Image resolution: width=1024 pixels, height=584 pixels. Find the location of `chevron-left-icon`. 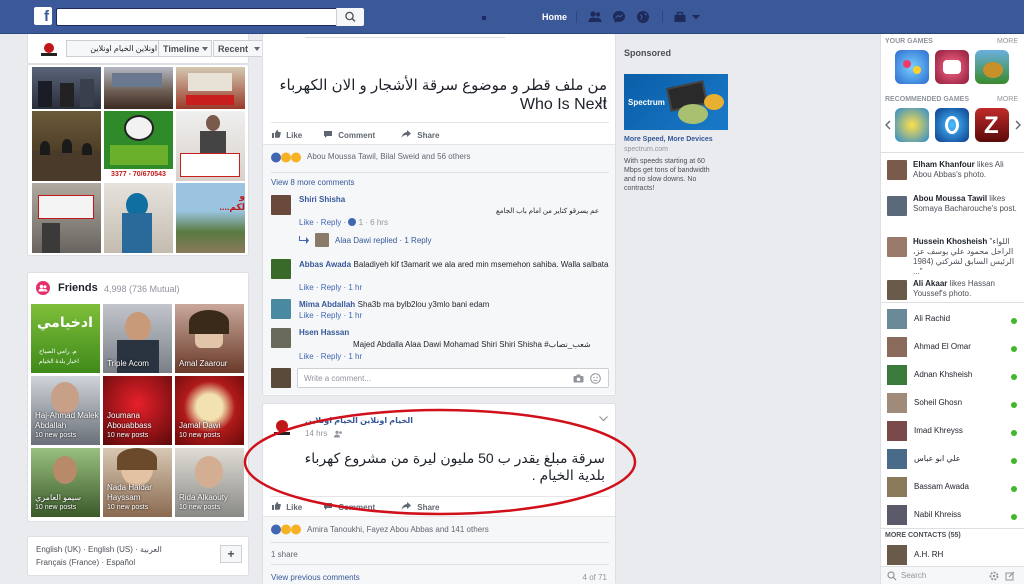

chevron-left-icon is located at coordinates (888, 125).